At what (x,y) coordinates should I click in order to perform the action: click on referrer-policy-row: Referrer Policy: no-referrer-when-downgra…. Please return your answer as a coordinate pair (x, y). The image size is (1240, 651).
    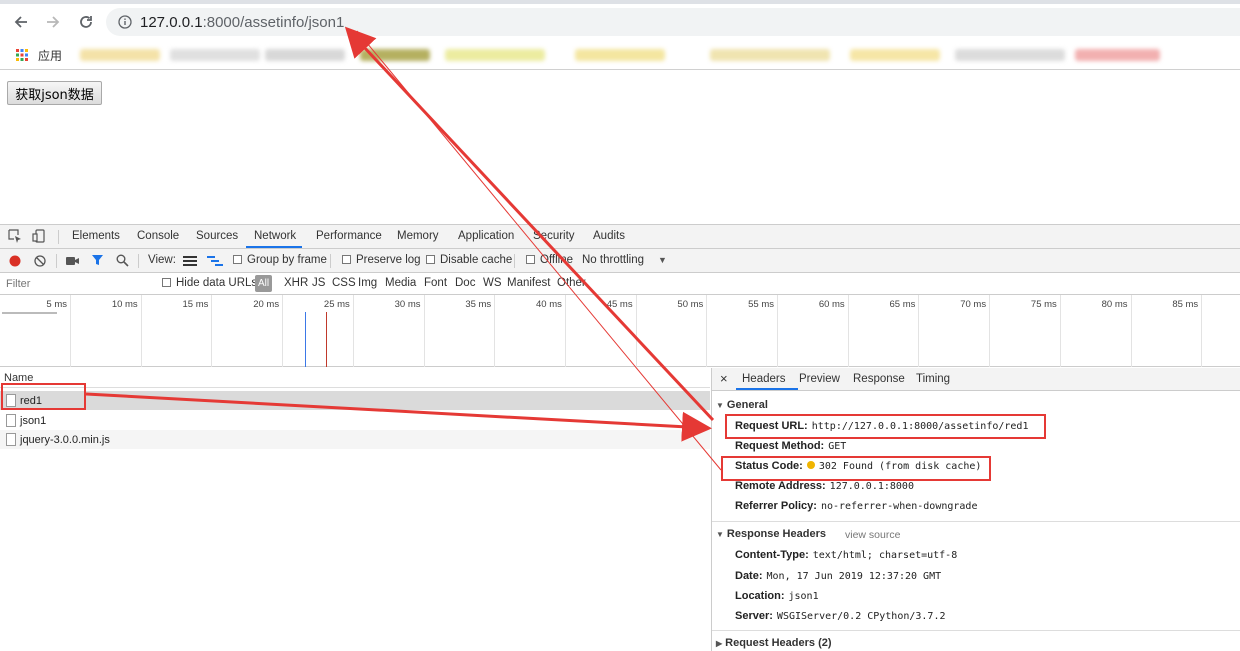
    Looking at the image, I should click on (856, 506).